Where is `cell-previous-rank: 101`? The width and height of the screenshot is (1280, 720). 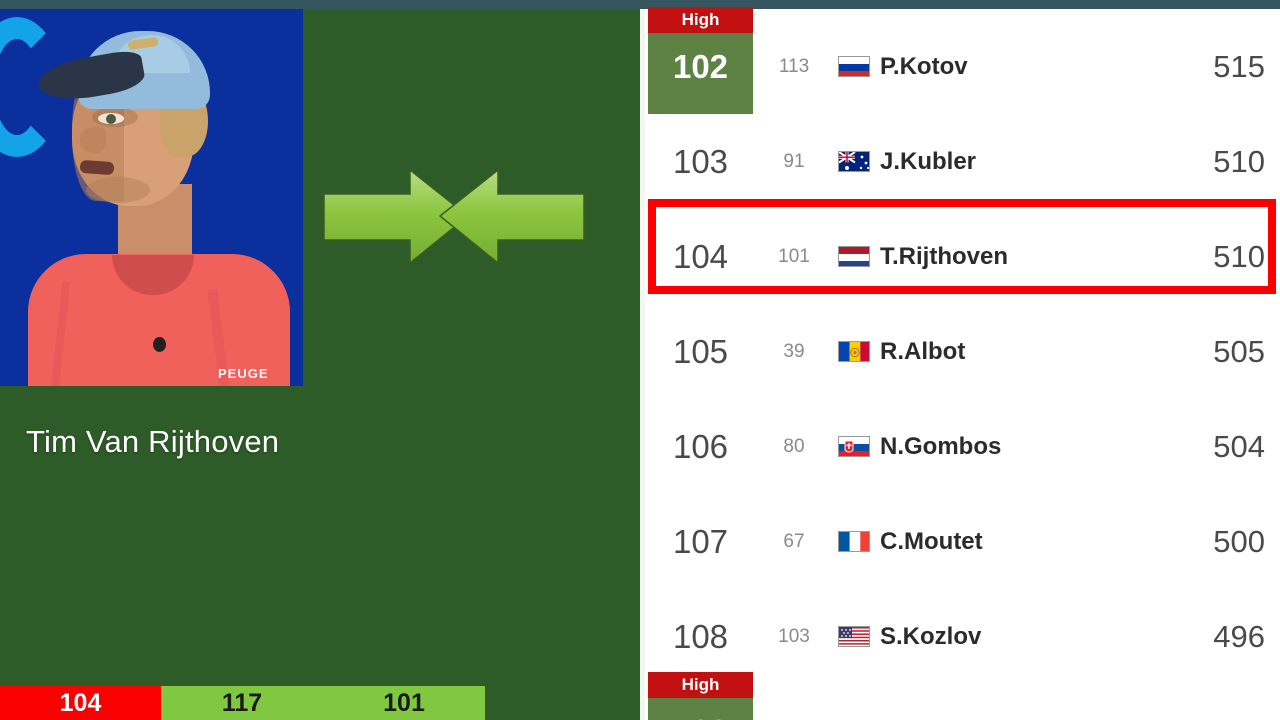 cell-previous-rank: 101 is located at coordinates (794, 256).